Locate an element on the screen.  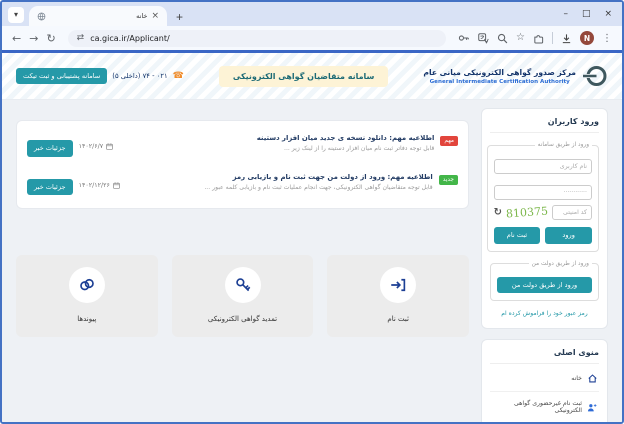
browser-tab: خانه × is located at coordinates (98, 16).